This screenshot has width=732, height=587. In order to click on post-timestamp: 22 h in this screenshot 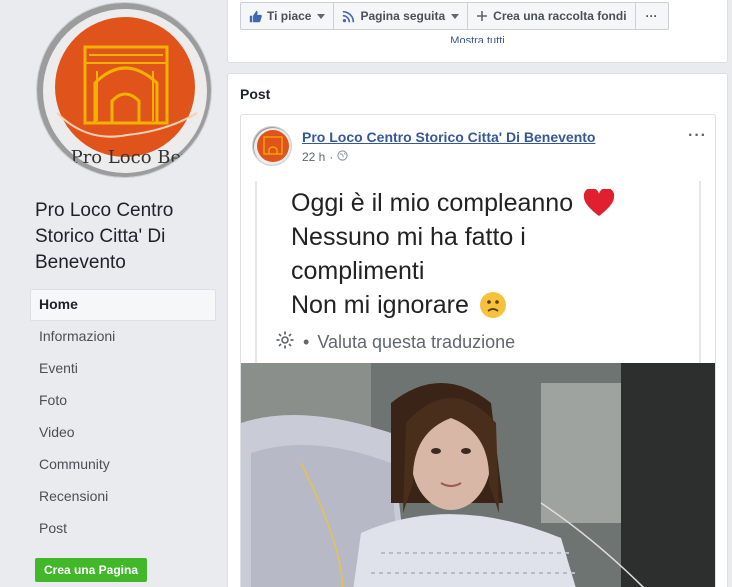, I will do `click(313, 157)`.